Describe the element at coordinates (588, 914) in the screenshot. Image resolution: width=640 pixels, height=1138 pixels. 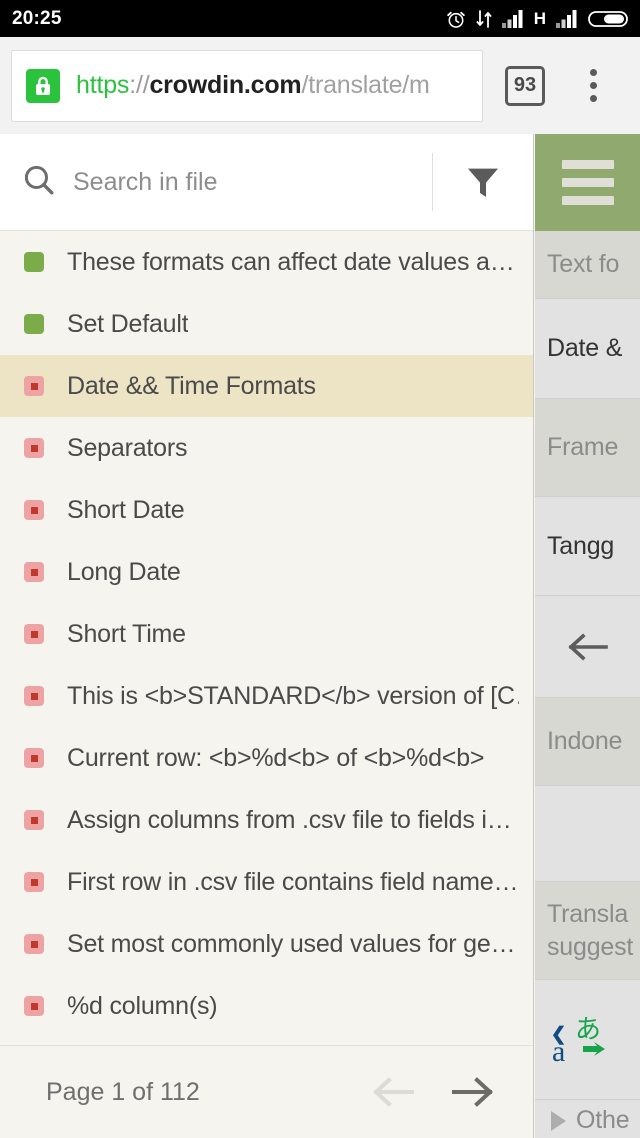
I see `suggestions-header-line1: Transla` at that location.